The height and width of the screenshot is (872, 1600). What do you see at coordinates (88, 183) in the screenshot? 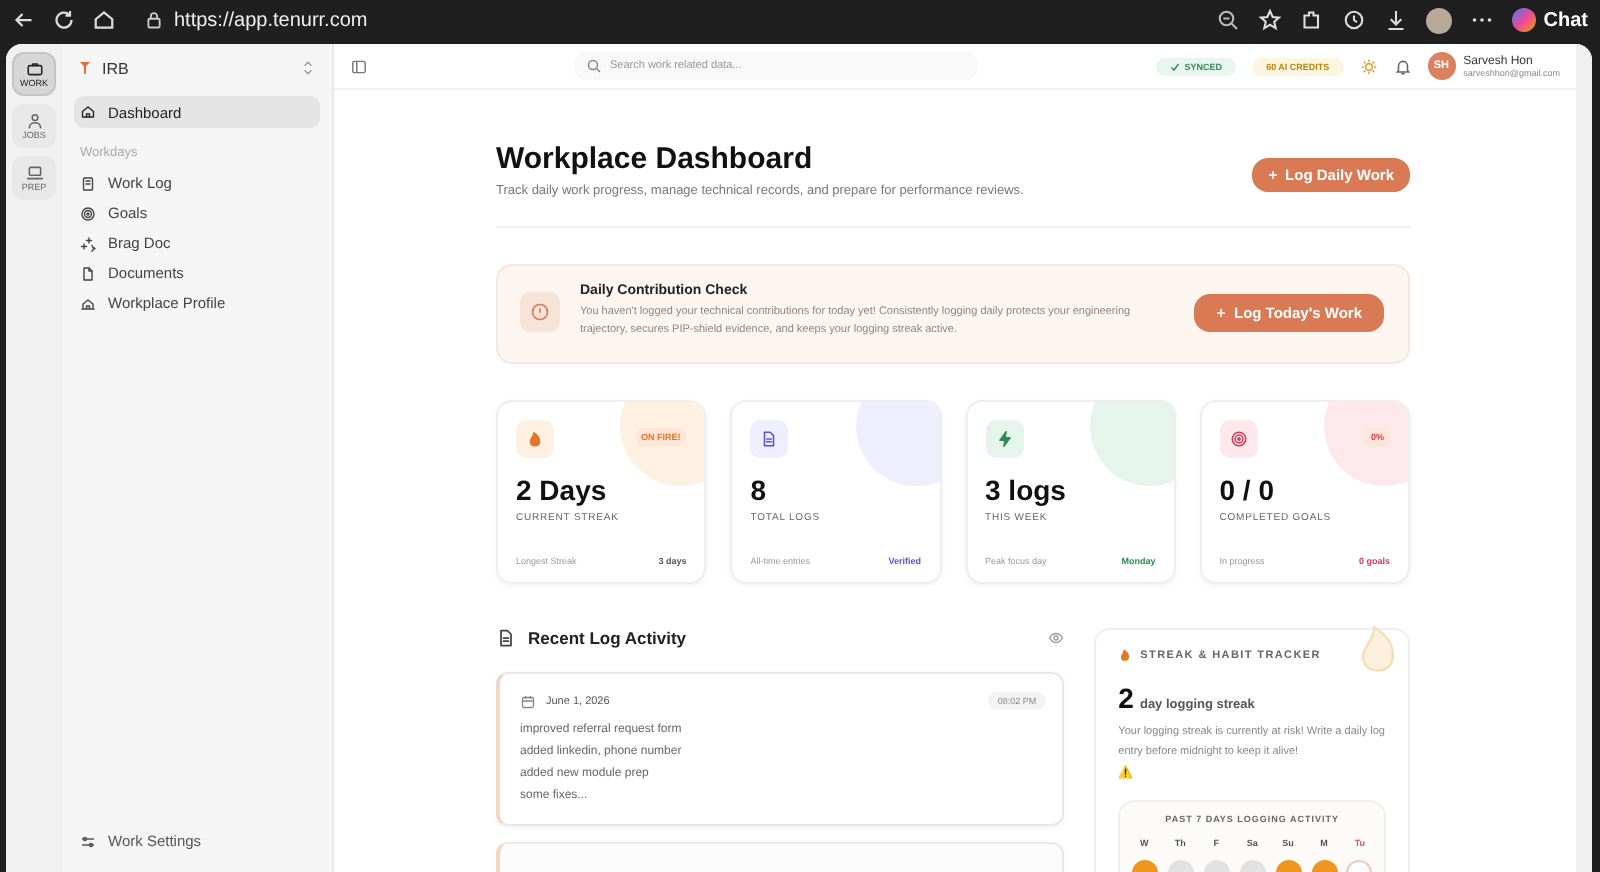
I see `notebook-icon` at bounding box center [88, 183].